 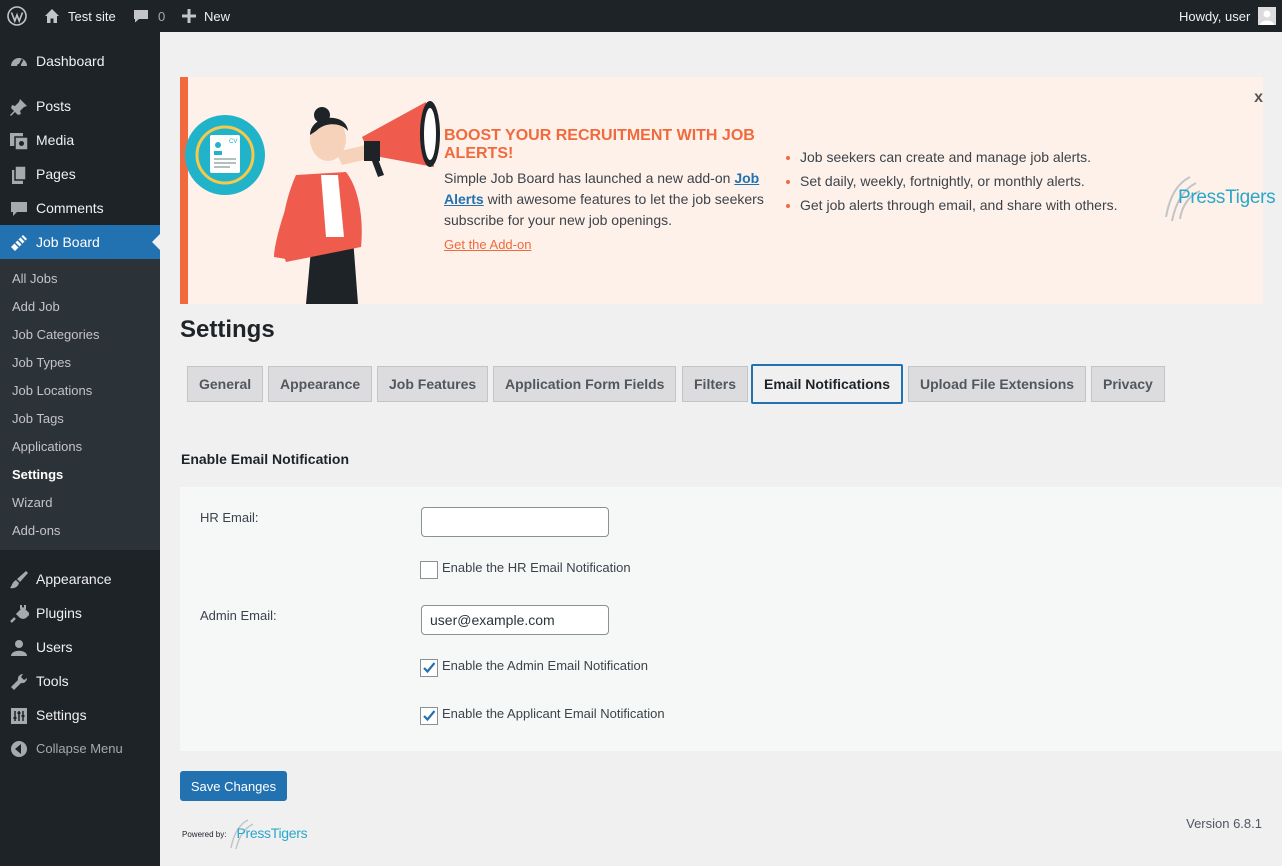 What do you see at coordinates (80, 242) in the screenshot?
I see `sidebar-item-job-board: Job Board` at bounding box center [80, 242].